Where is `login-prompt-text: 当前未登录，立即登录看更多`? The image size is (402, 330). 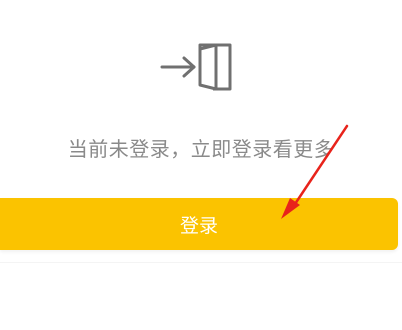
login-prompt-text: 当前未登录，立即登录看更多 is located at coordinates (201, 149).